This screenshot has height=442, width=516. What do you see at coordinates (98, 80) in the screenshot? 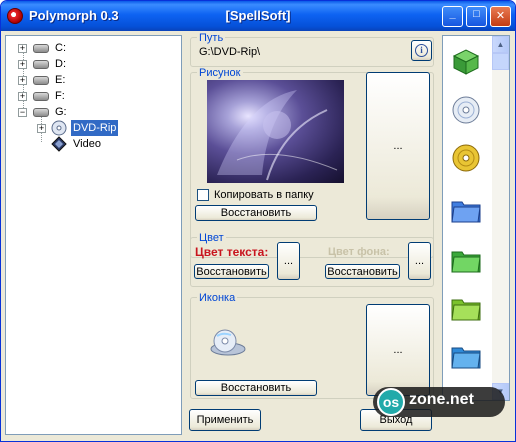
I see `tree-item-drive-e: + E:` at bounding box center [98, 80].